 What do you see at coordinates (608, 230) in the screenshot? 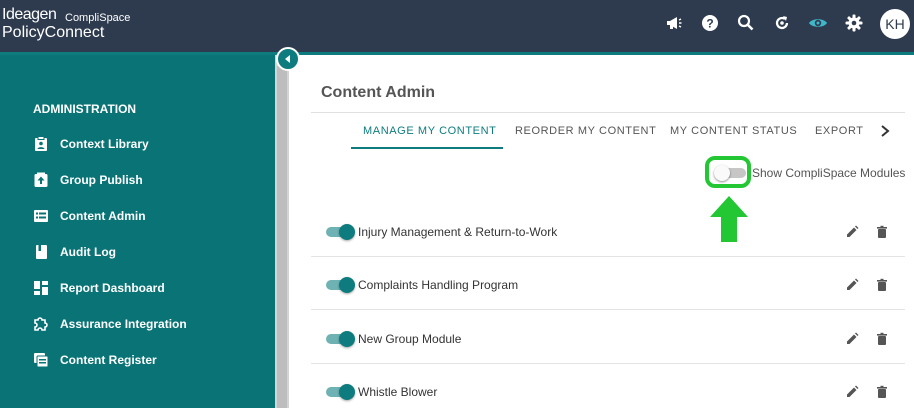
I see `list-item: Injury Management & Return-to-Work` at bounding box center [608, 230].